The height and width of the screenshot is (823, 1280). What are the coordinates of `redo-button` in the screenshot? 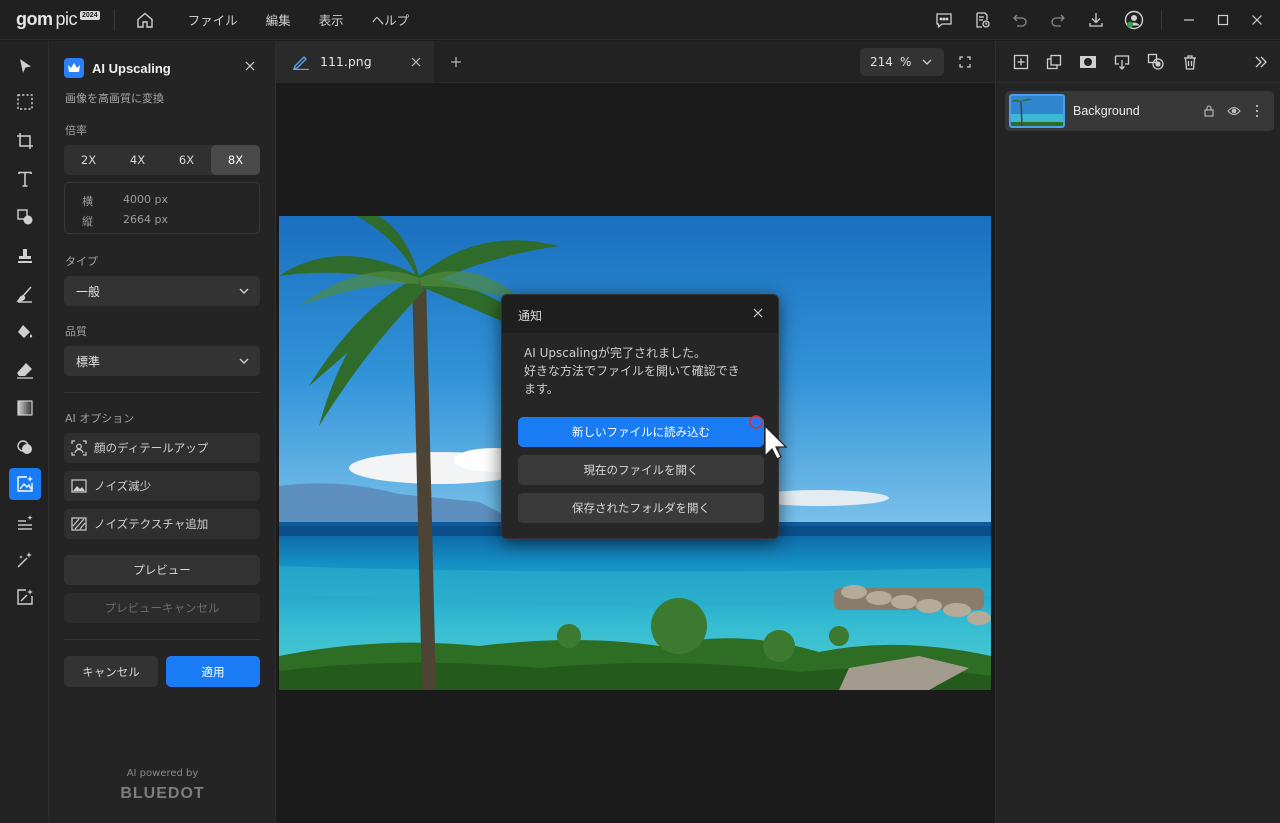 It's located at (1058, 20).